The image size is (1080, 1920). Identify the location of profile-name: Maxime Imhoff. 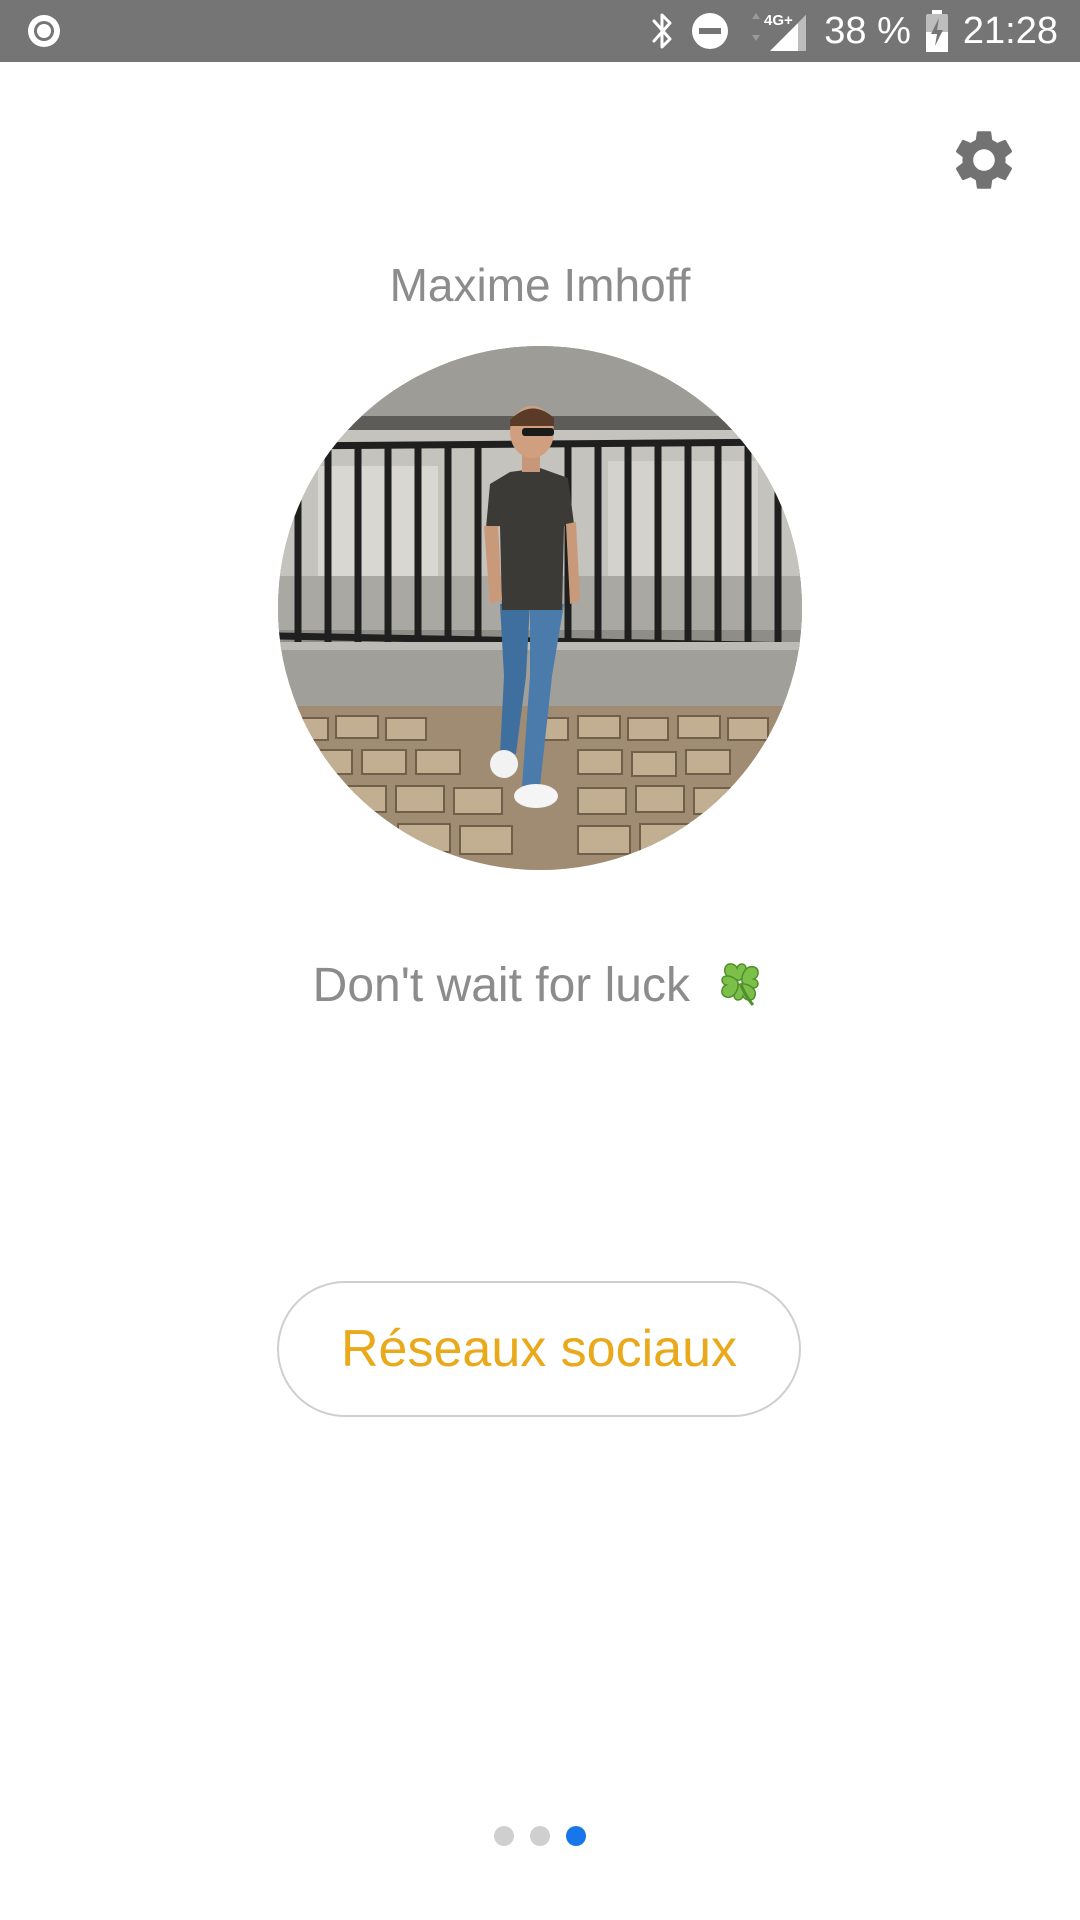
(540, 285).